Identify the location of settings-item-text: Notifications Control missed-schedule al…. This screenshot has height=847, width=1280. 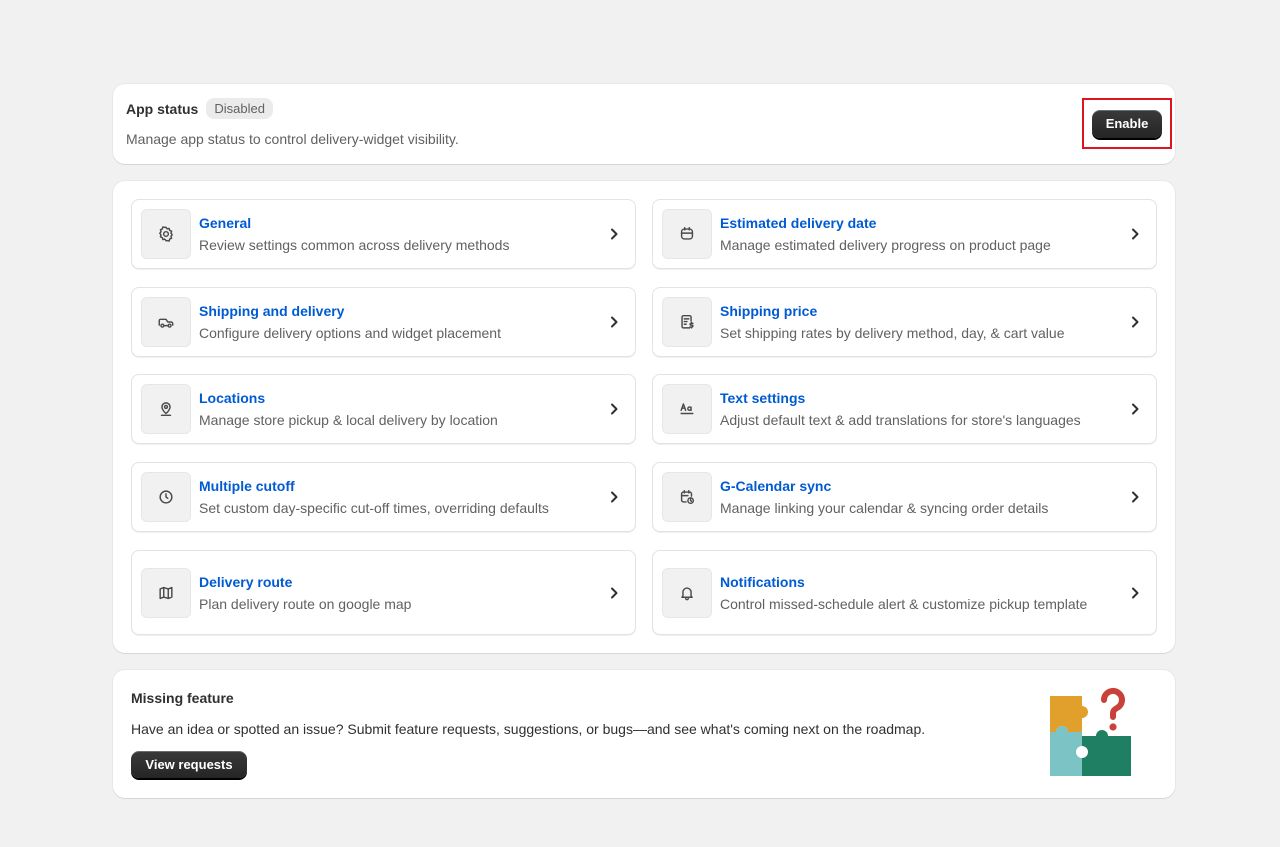
(920, 593).